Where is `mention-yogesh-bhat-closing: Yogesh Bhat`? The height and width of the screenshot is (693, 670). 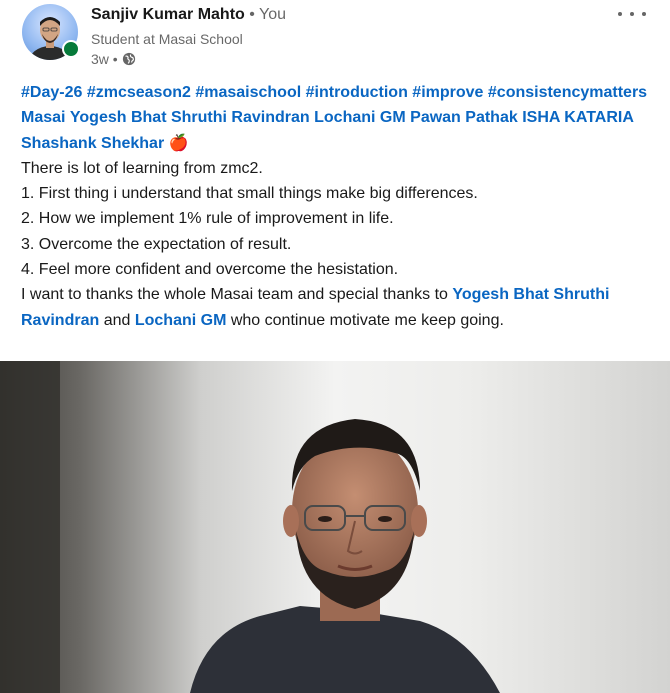 mention-yogesh-bhat-closing: Yogesh Bhat is located at coordinates (500, 294).